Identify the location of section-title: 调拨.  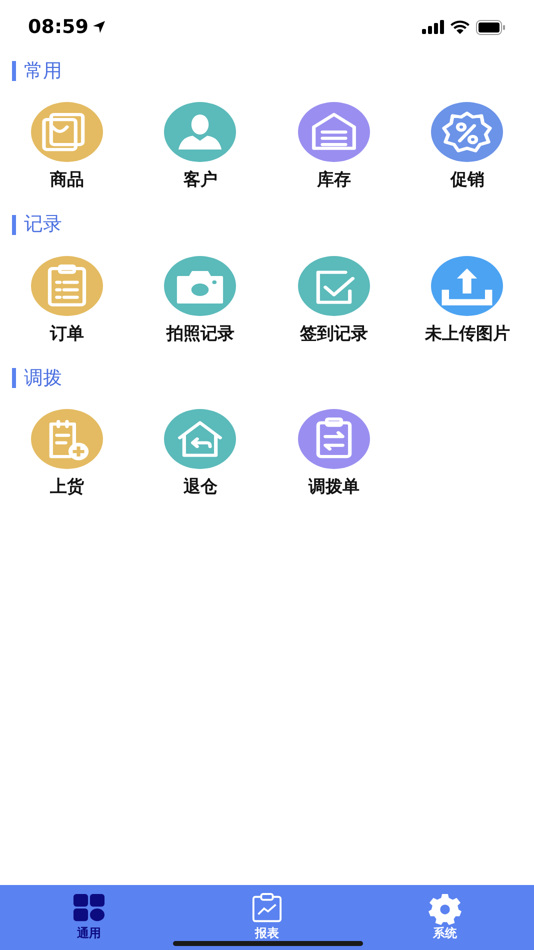
(43, 378).